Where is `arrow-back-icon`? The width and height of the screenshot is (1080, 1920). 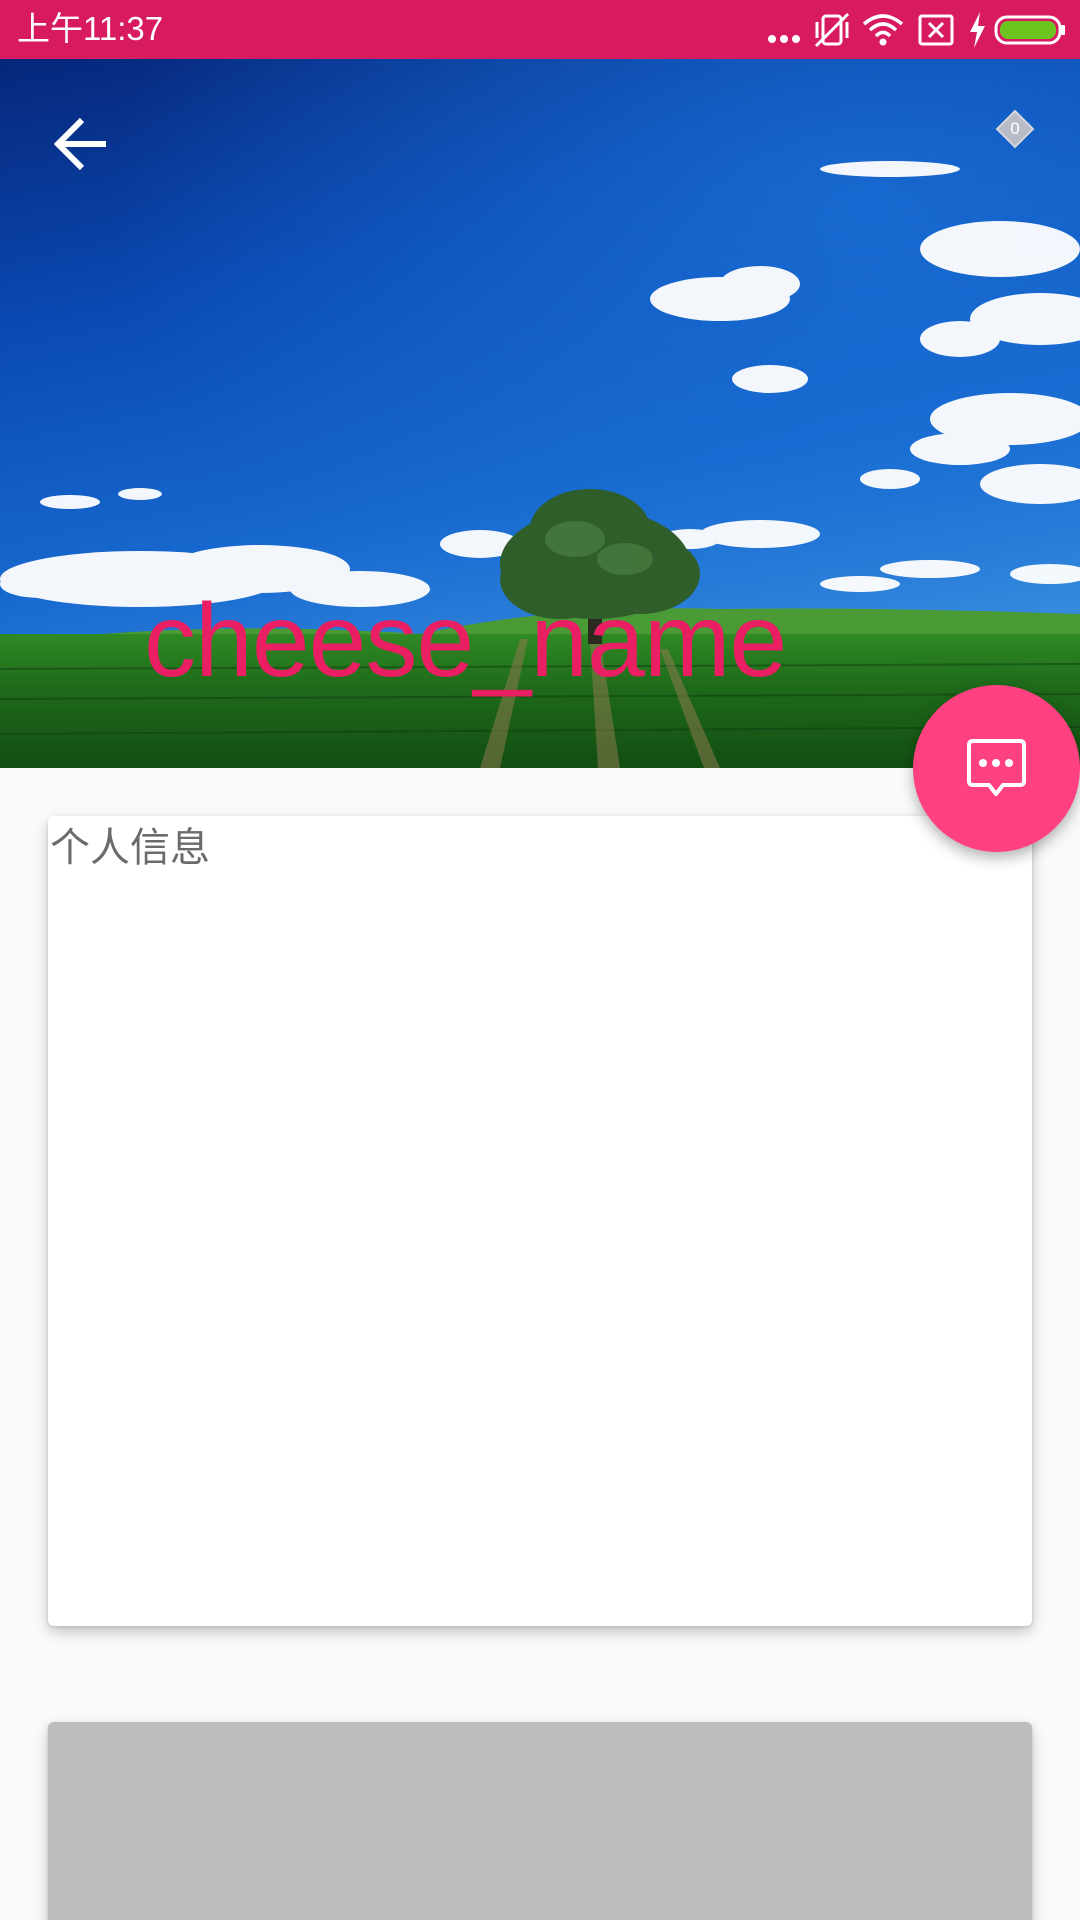 arrow-back-icon is located at coordinates (84, 144).